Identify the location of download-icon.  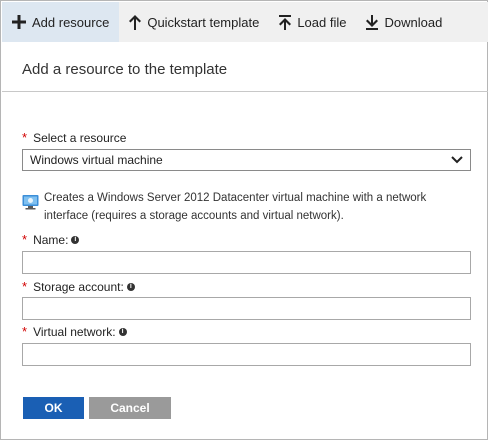
(372, 22).